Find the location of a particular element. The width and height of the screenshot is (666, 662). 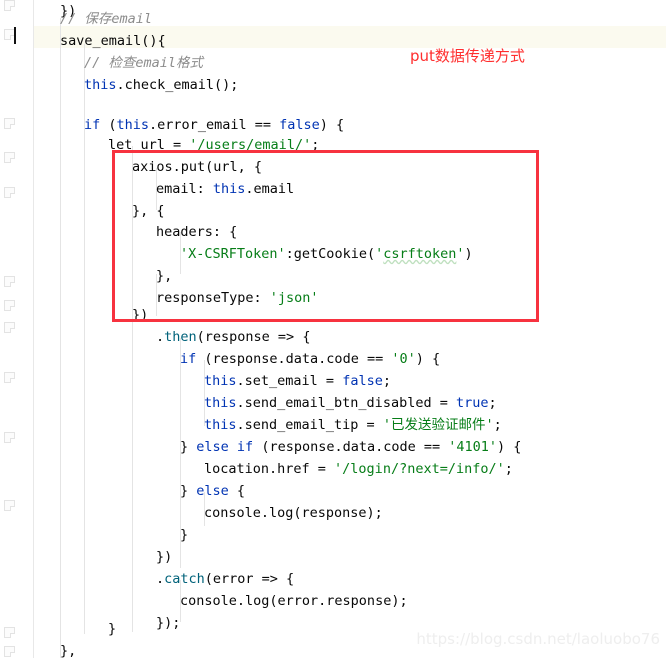

code-line: if (this.error_email == false) { is located at coordinates (214, 125).